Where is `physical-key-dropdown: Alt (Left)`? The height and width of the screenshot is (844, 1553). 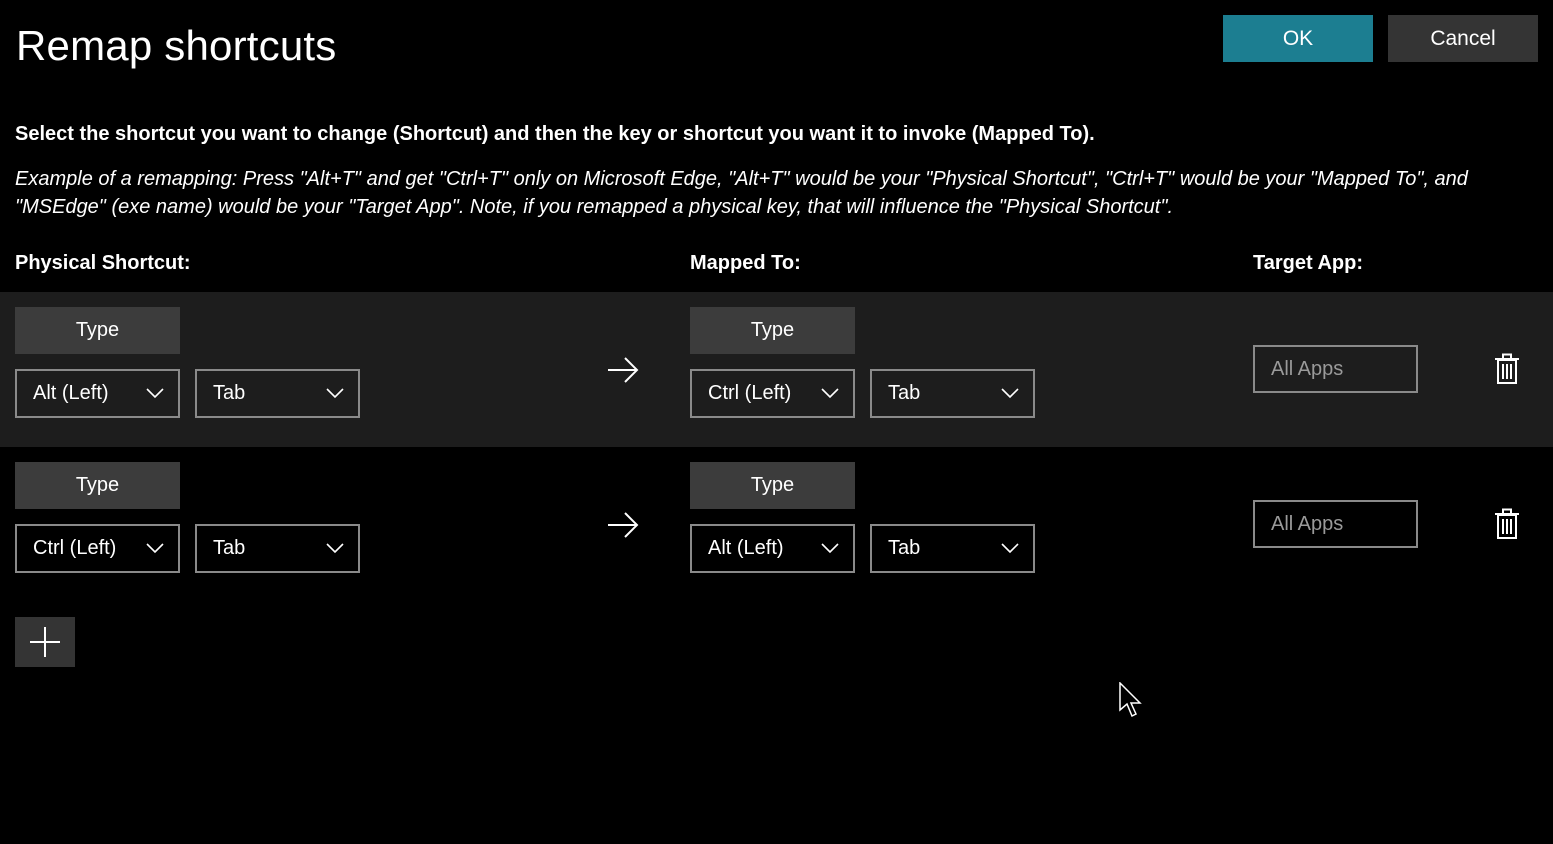 physical-key-dropdown: Alt (Left) is located at coordinates (97, 393).